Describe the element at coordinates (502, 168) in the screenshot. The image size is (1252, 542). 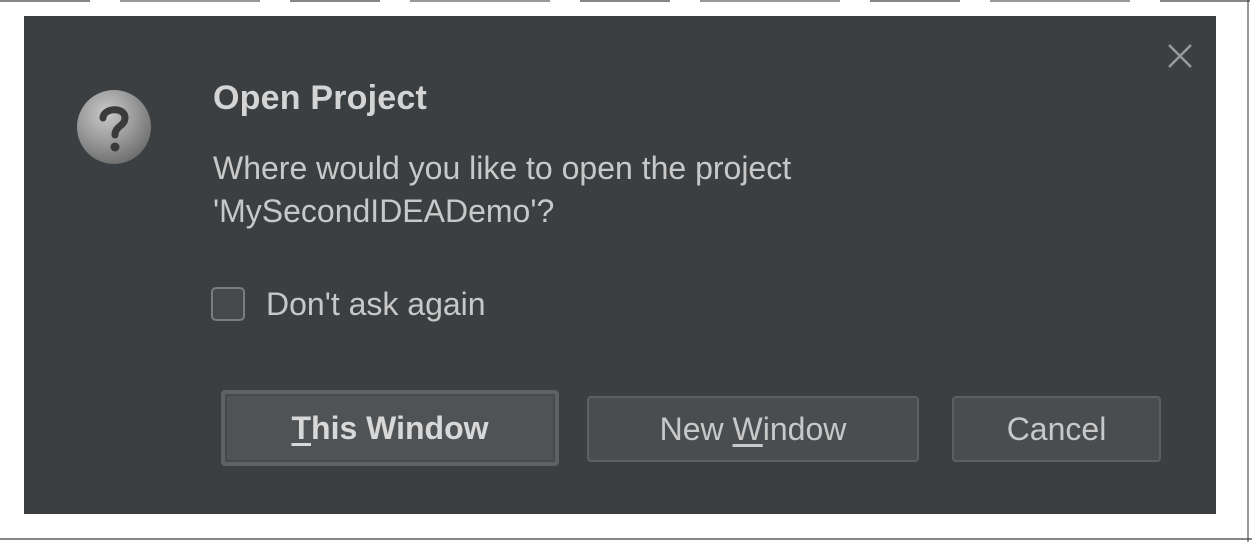
I see `message-line-1: Where would you like to open the project` at that location.